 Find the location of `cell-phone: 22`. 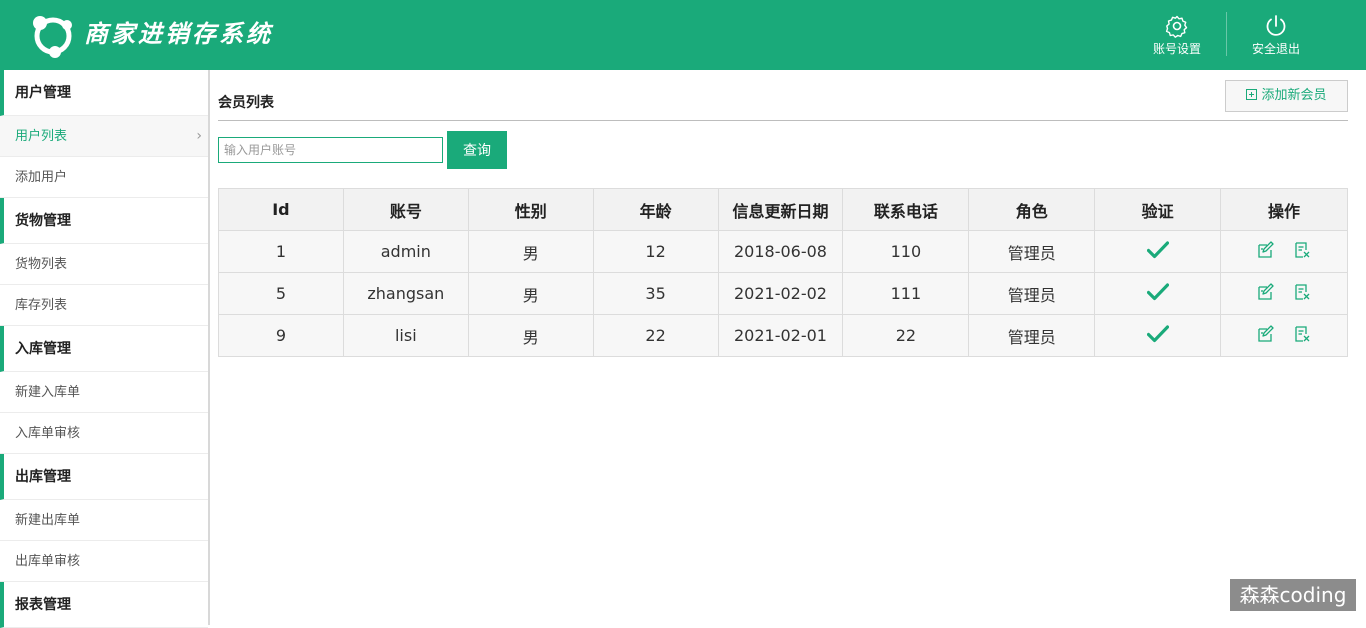

cell-phone: 22 is located at coordinates (906, 335).